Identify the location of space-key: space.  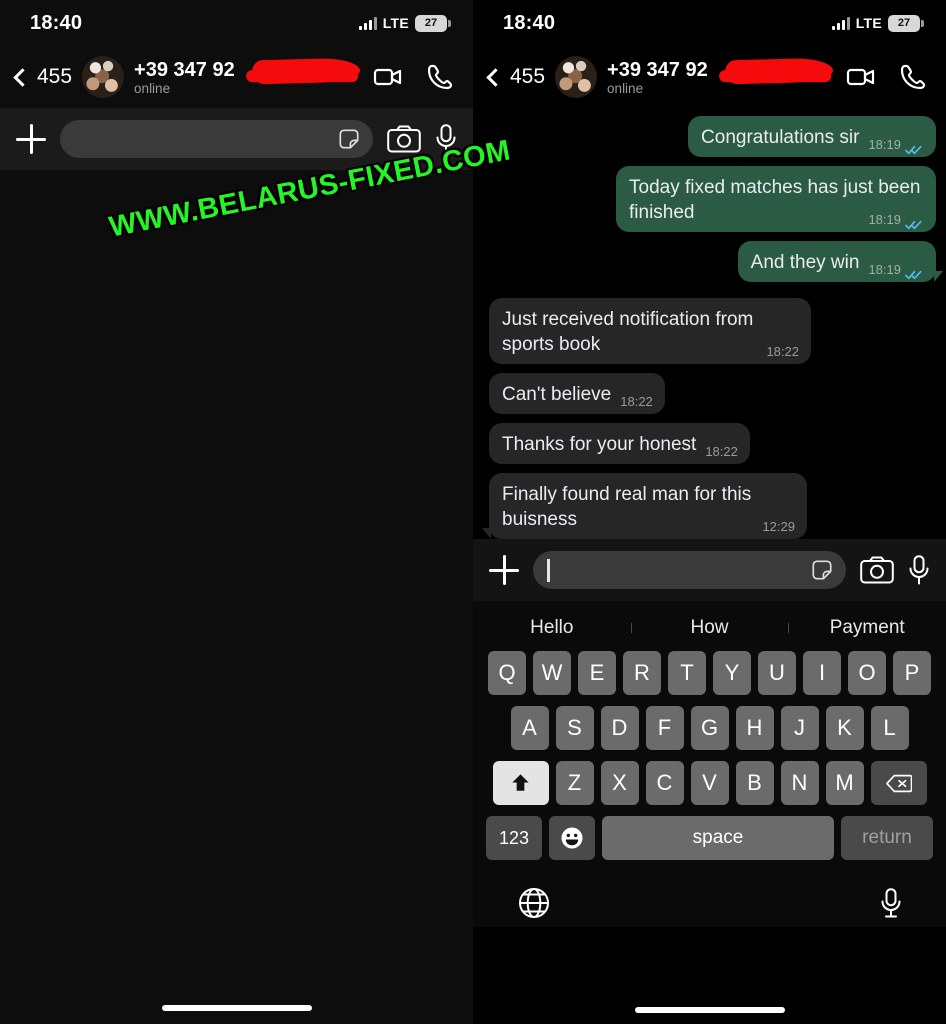
(718, 838).